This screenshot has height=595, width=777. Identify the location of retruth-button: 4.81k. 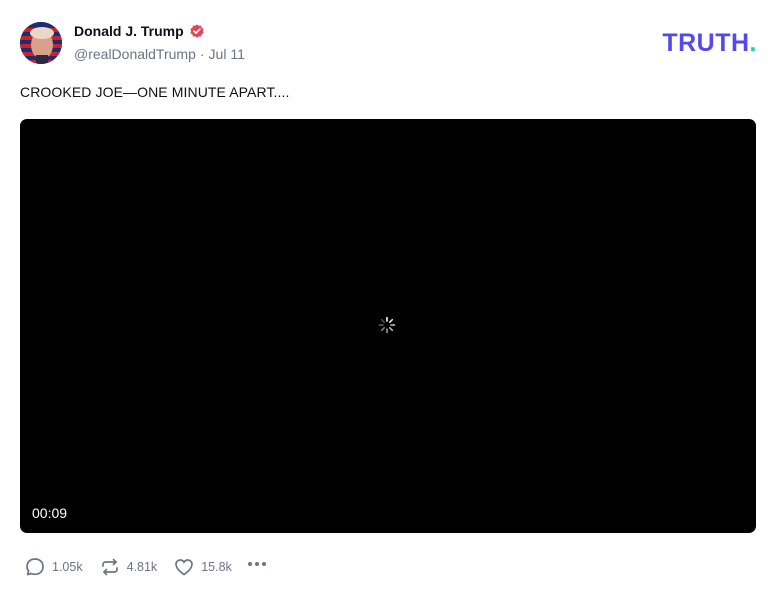
(128, 567).